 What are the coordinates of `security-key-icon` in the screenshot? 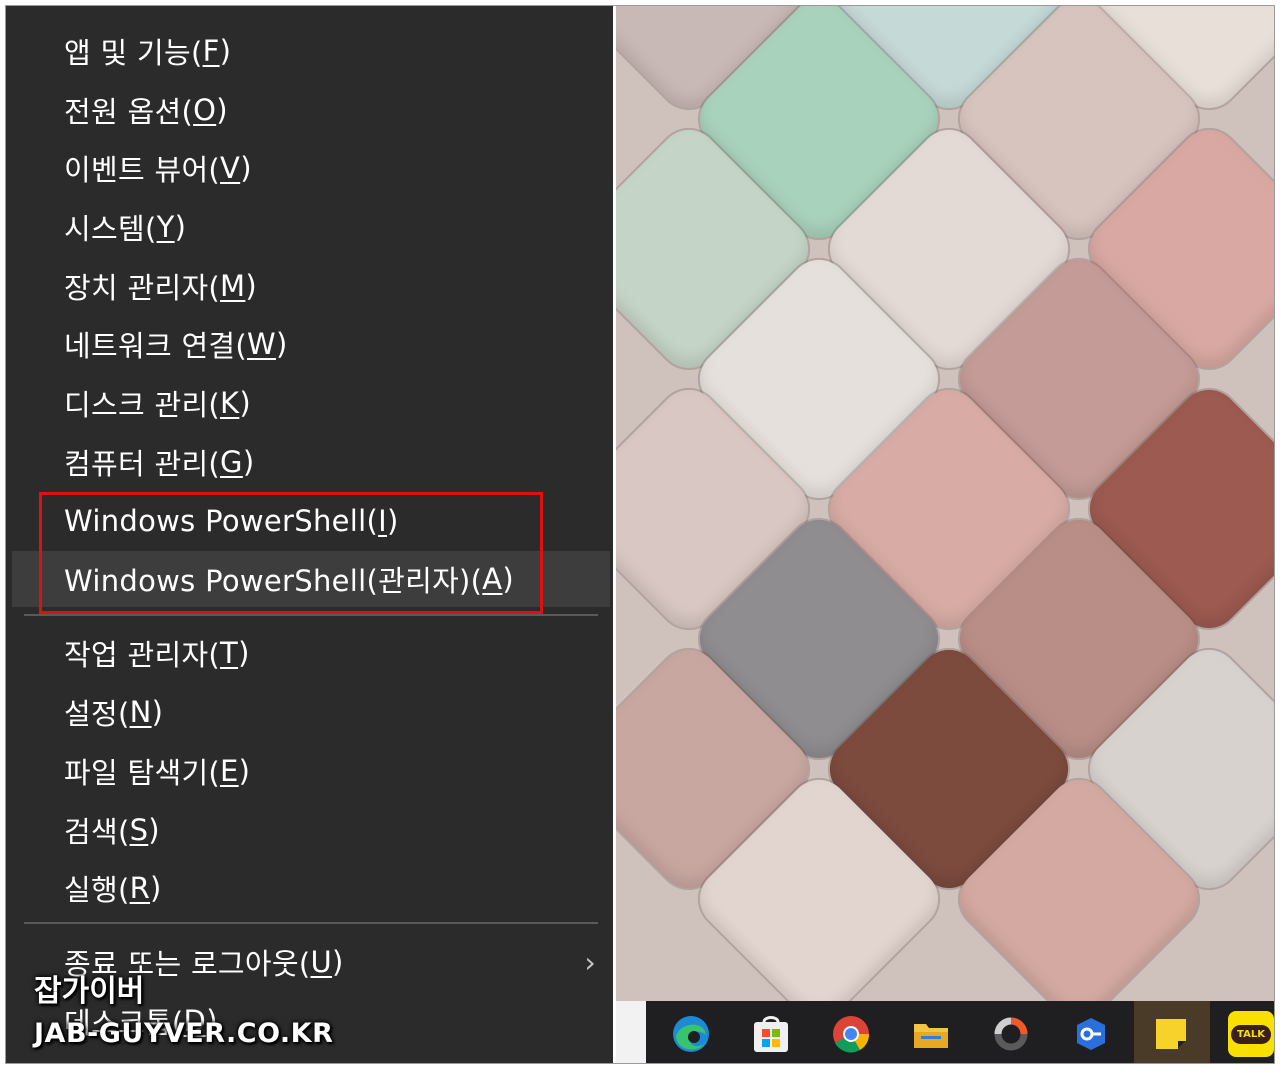 It's located at (1091, 1034).